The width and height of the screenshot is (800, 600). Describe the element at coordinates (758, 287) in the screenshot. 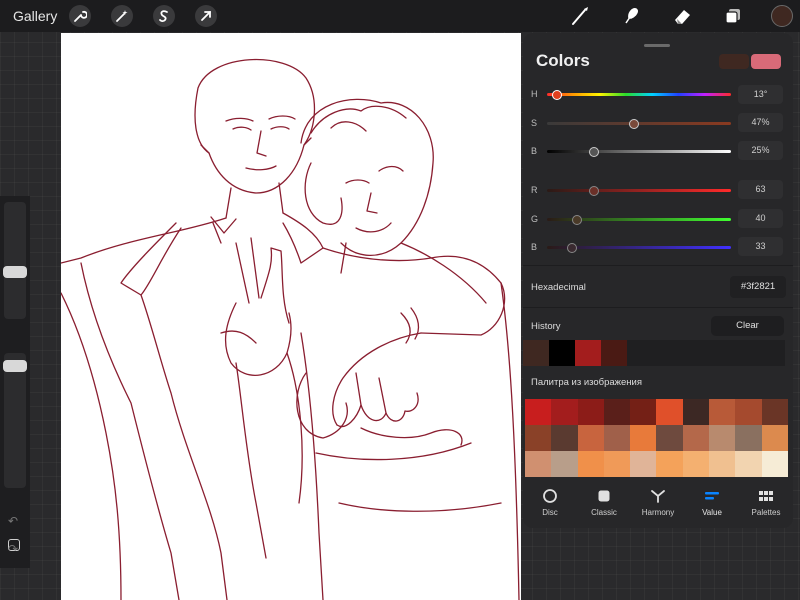

I see `hex-input: #3f2821` at that location.